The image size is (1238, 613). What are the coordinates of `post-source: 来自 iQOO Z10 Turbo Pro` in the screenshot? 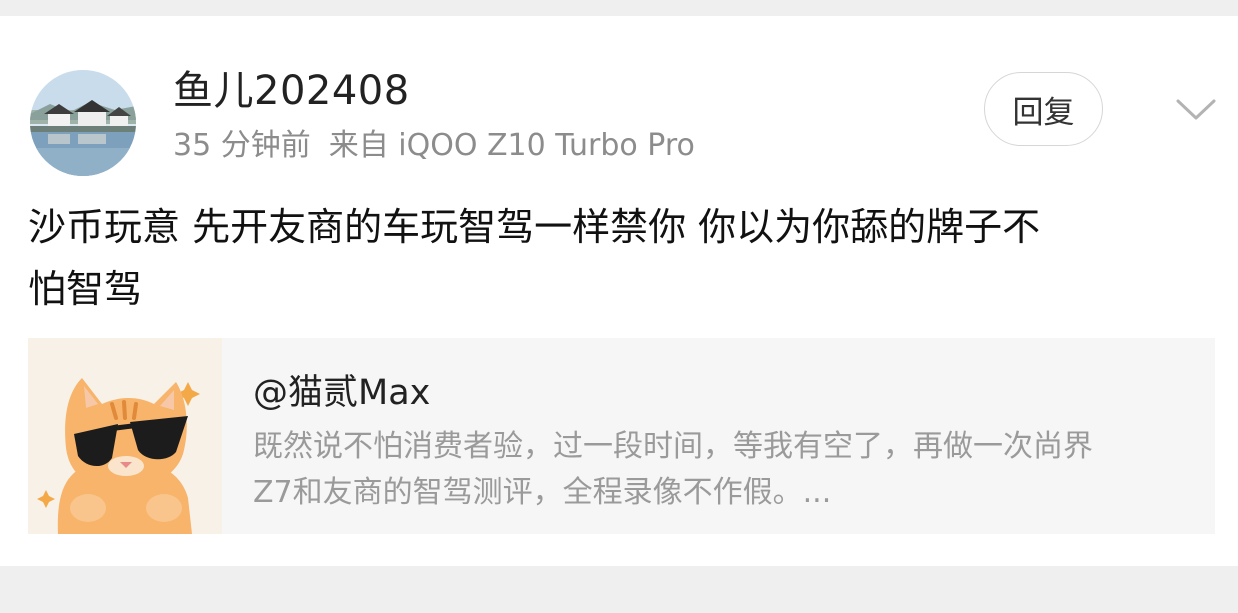 It's located at (511, 145).